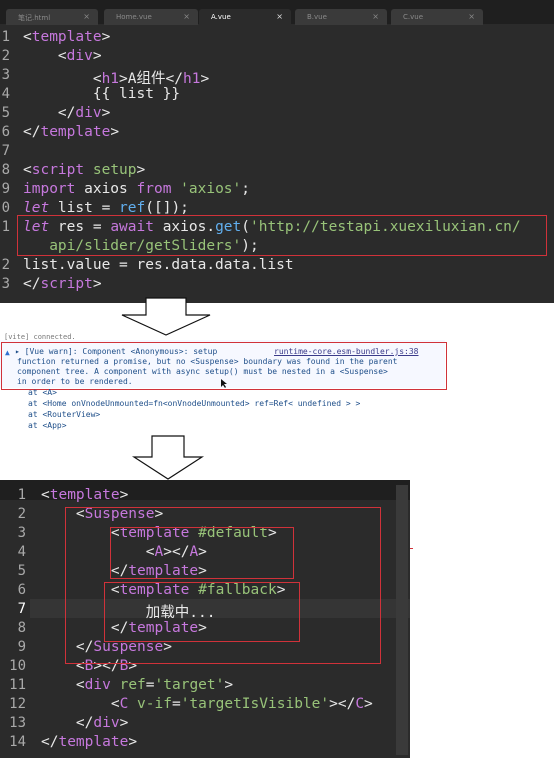 The width and height of the screenshot is (554, 760). What do you see at coordinates (62, 284) in the screenshot?
I see `code-line: </script>` at bounding box center [62, 284].